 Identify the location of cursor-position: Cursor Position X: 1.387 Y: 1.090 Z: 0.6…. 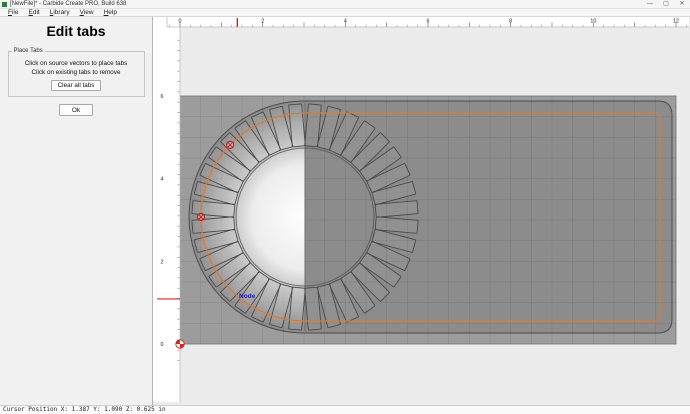
(84, 409).